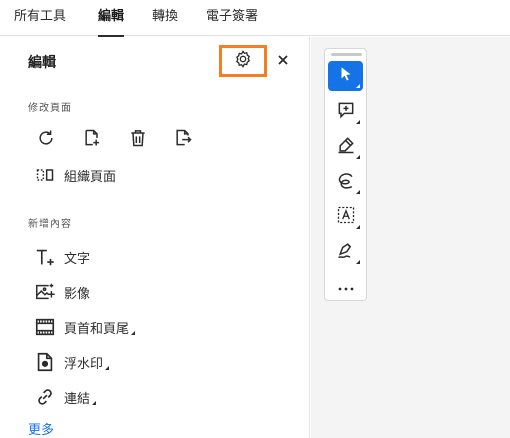  Describe the element at coordinates (346, 54) in the screenshot. I see `toolbar-drag-handle` at that location.